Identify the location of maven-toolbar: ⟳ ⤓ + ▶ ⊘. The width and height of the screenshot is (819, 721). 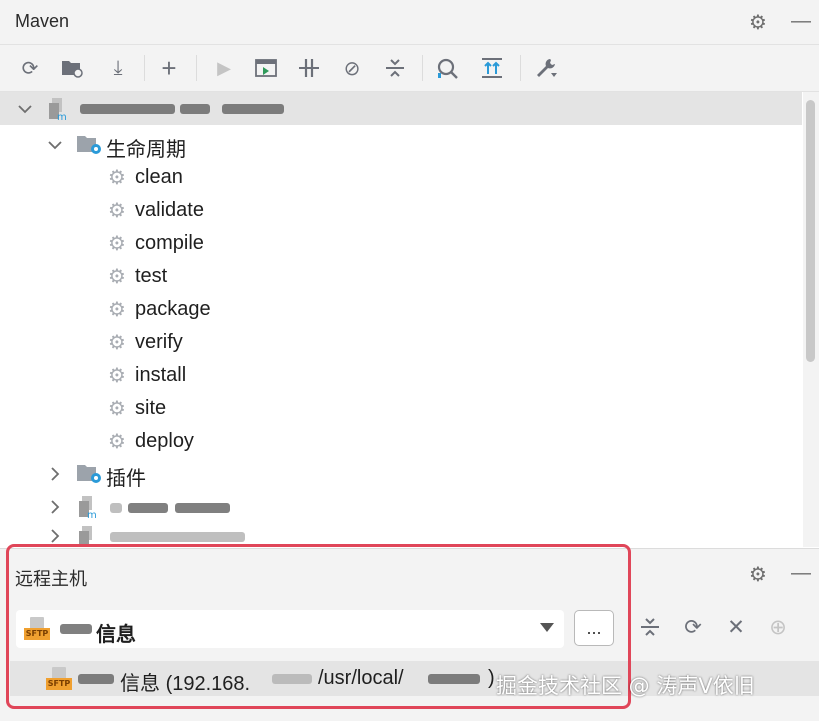
(409, 68).